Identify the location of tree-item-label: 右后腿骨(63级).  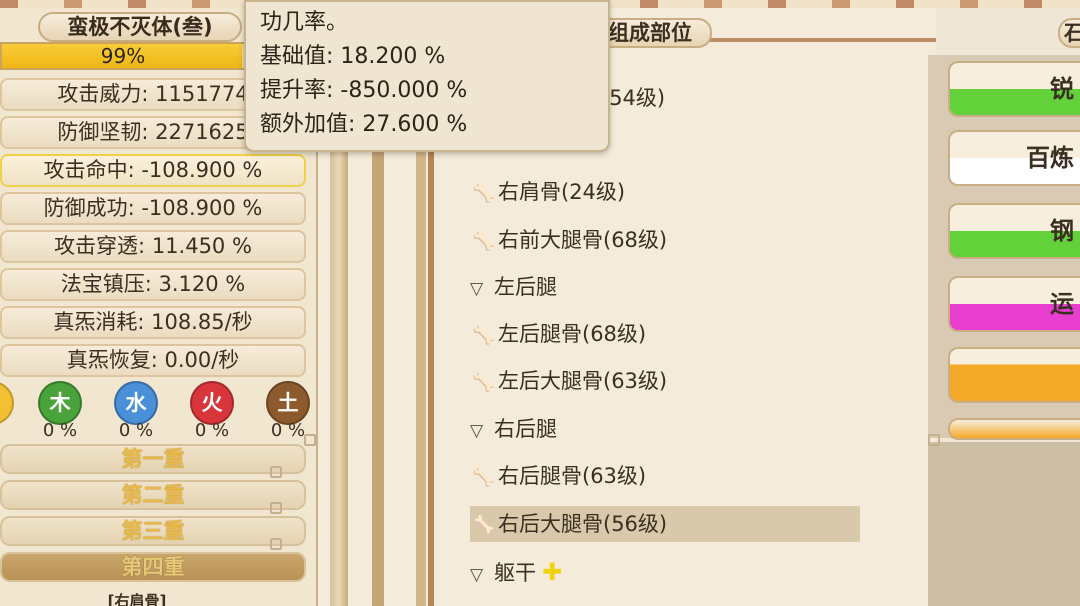
(572, 476).